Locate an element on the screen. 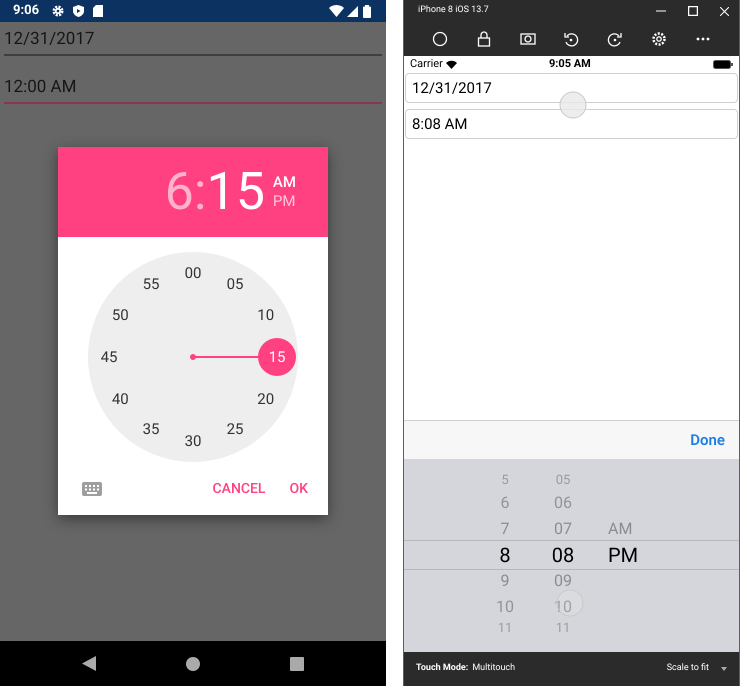 The width and height of the screenshot is (740, 686). picker-option: 07 is located at coordinates (563, 529).